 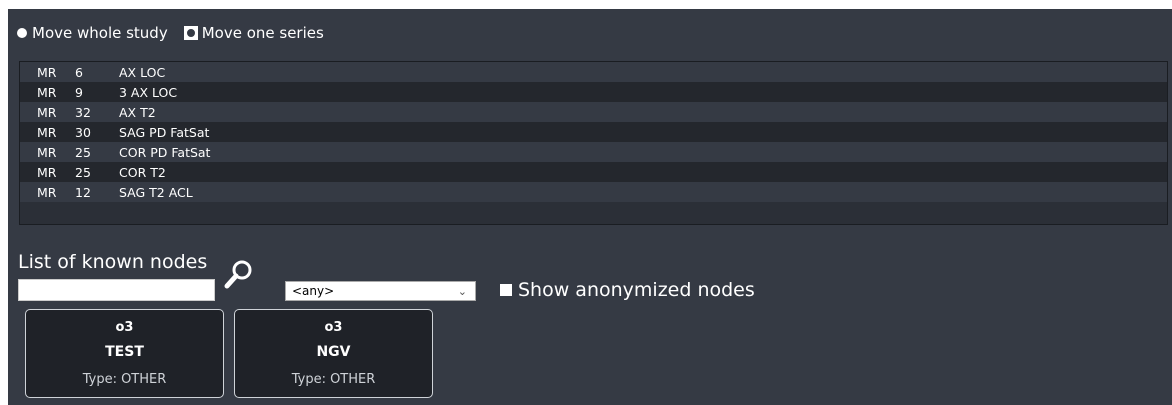 What do you see at coordinates (239, 275) in the screenshot?
I see `magnifier-icon` at bounding box center [239, 275].